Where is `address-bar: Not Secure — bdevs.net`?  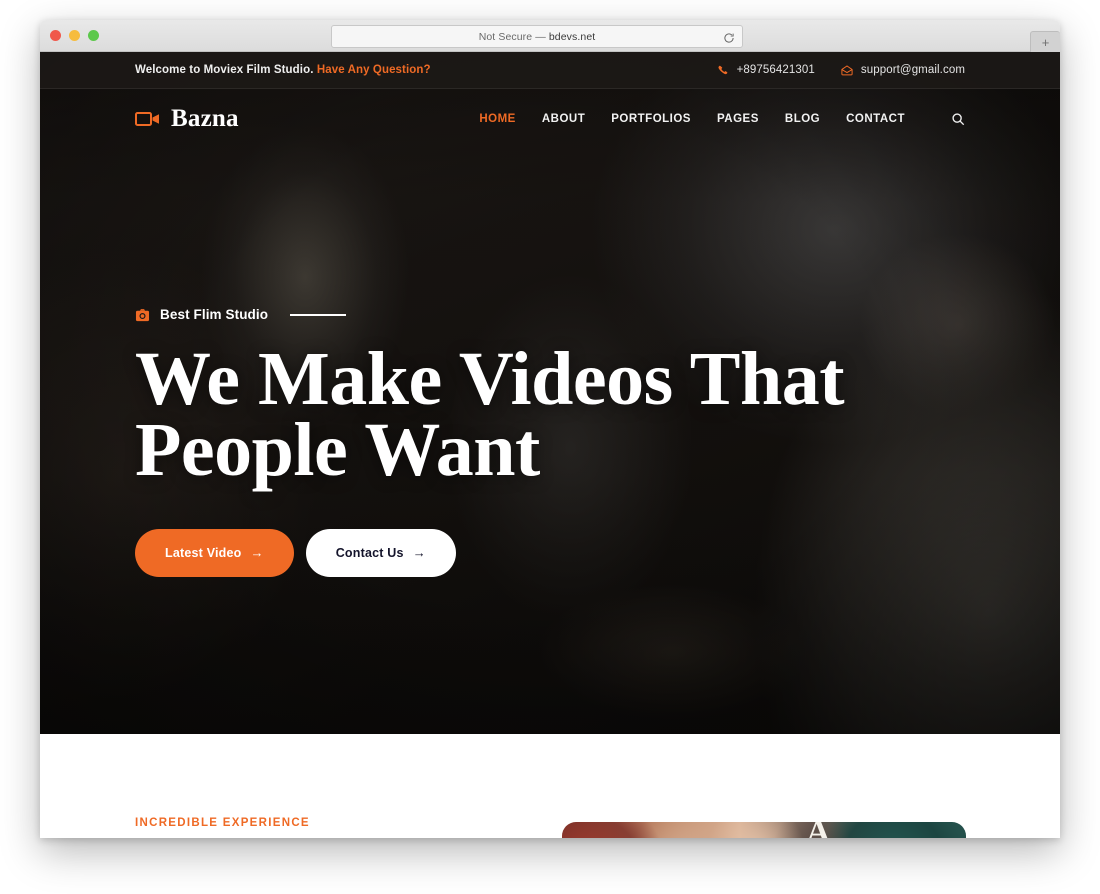 address-bar: Not Secure — bdevs.net is located at coordinates (537, 36).